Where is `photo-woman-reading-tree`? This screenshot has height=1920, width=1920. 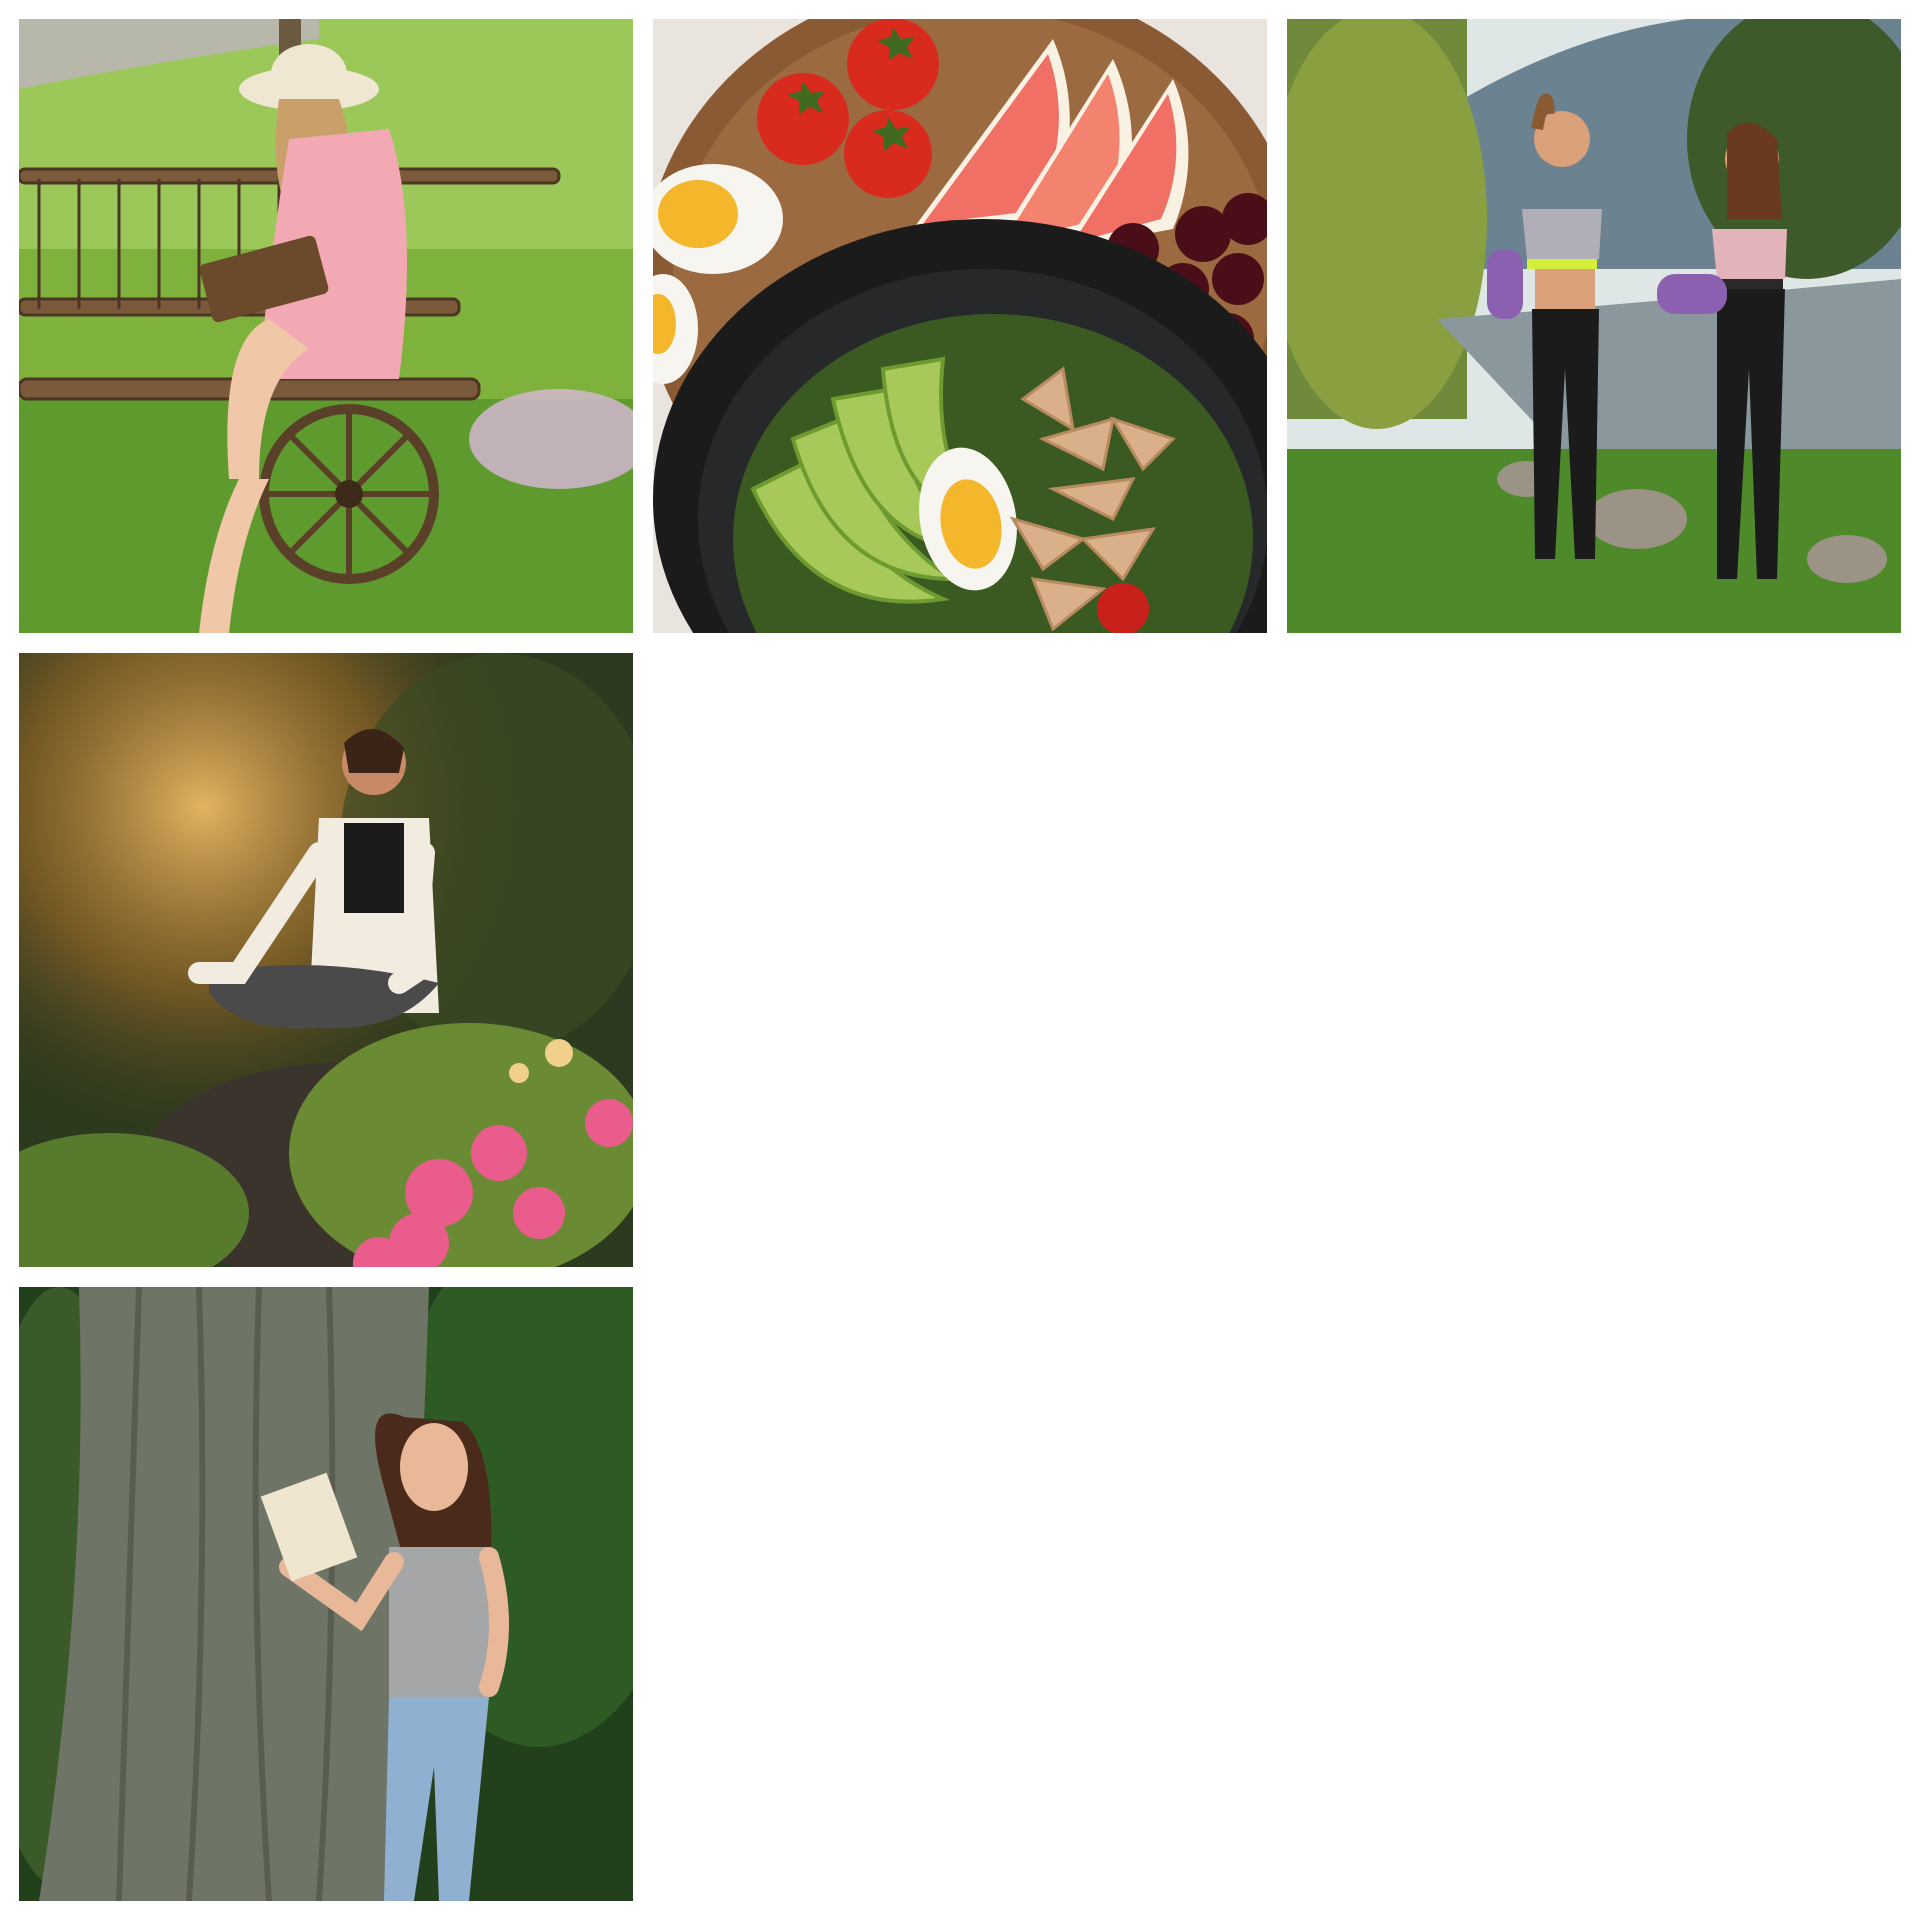 photo-woman-reading-tree is located at coordinates (326, 1594).